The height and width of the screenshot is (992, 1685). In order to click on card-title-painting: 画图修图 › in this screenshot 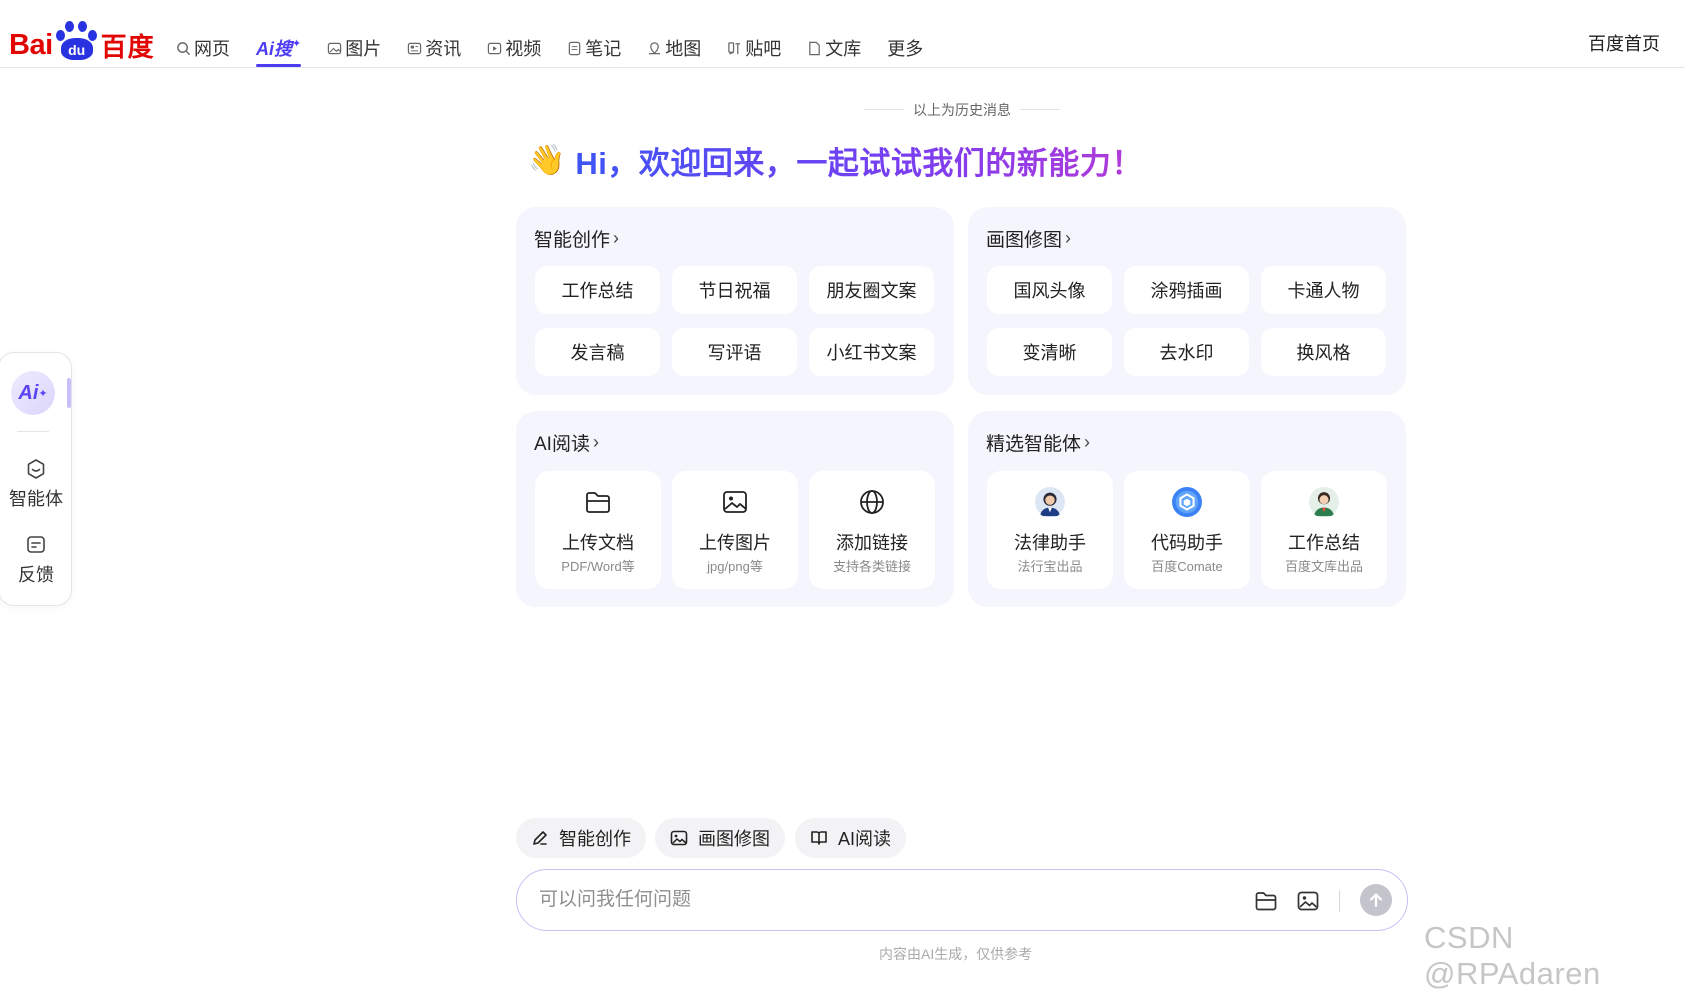, I will do `click(1028, 238)`.